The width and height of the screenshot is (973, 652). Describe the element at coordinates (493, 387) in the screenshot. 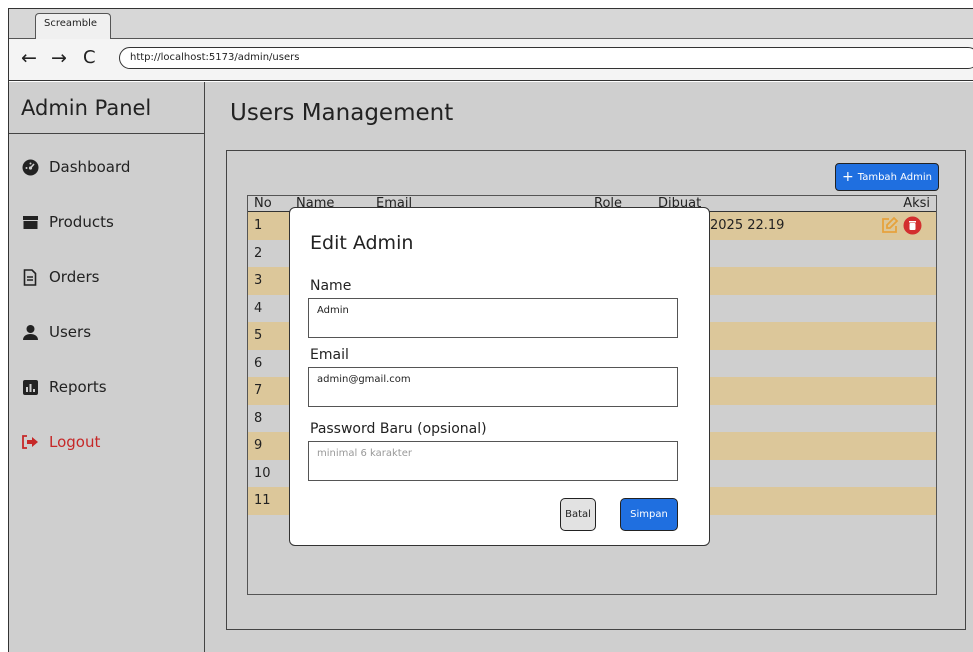

I see `email-field: admin@gmail.com` at that location.